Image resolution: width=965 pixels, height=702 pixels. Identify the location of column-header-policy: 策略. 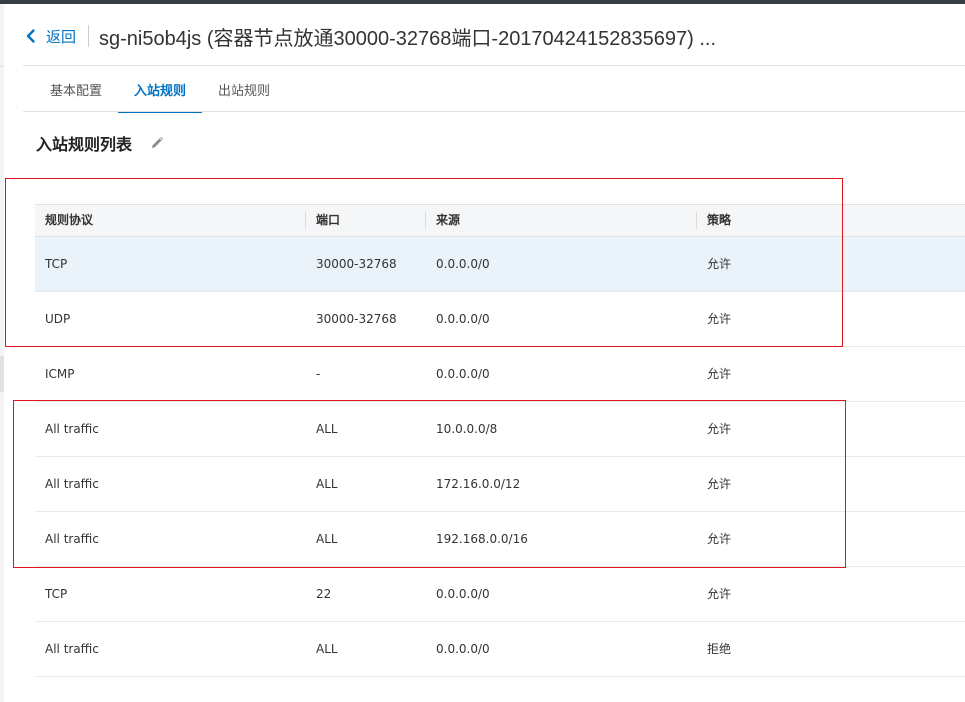
(719, 220).